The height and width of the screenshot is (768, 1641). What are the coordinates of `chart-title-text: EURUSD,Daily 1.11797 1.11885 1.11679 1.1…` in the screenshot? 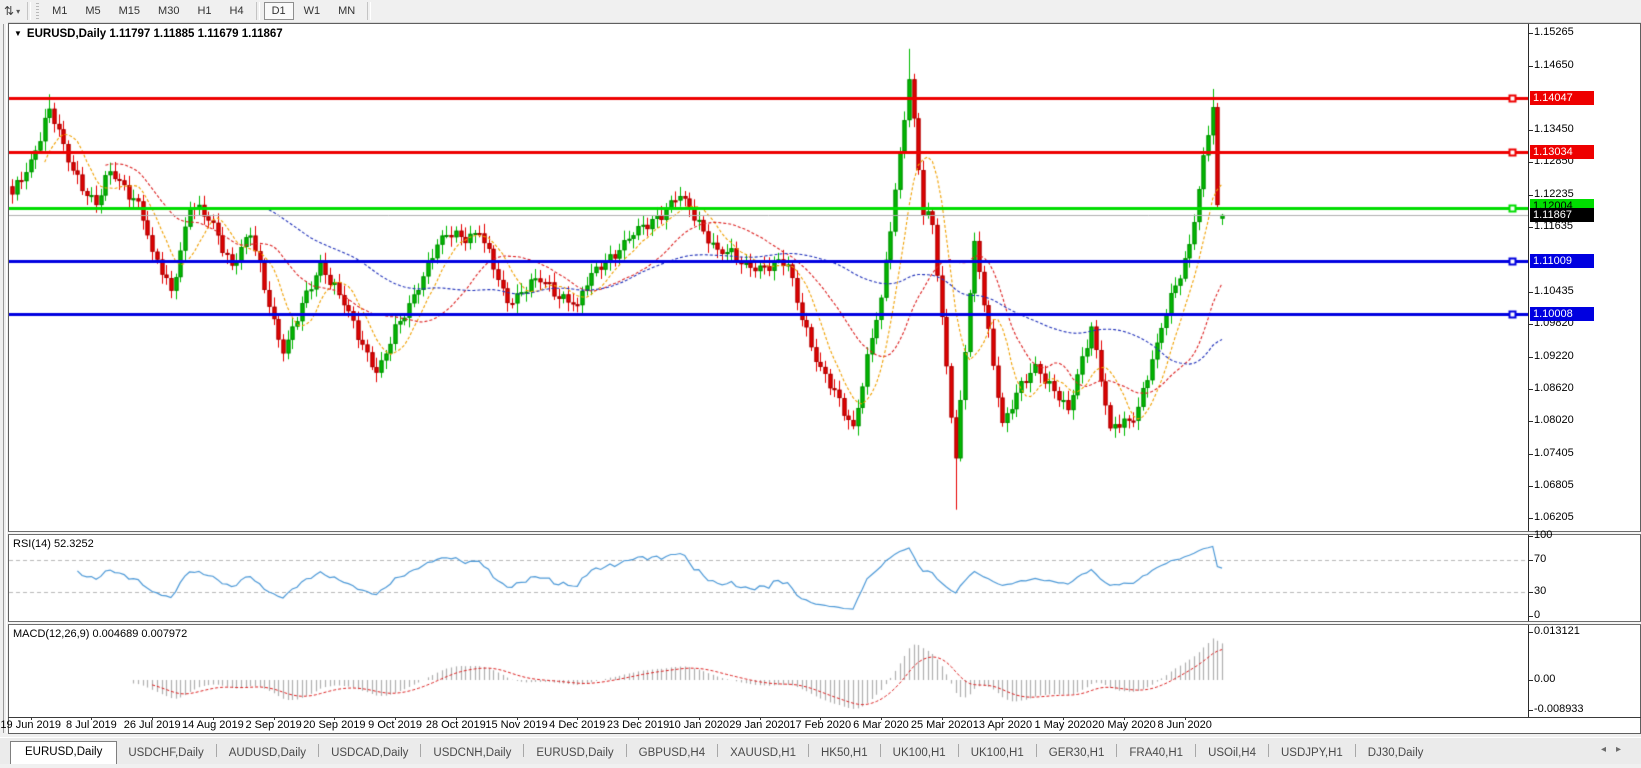 It's located at (154, 34).